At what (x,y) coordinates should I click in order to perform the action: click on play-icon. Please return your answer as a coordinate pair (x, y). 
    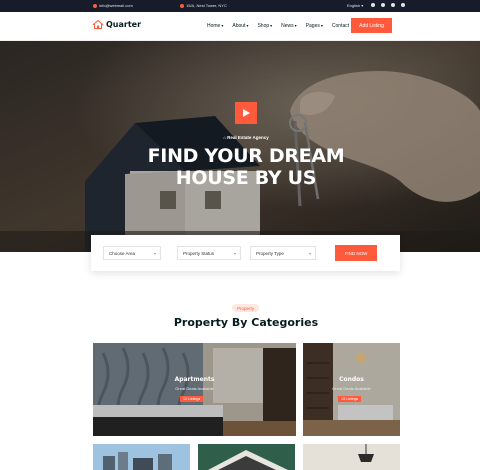
    Looking at the image, I should click on (246, 113).